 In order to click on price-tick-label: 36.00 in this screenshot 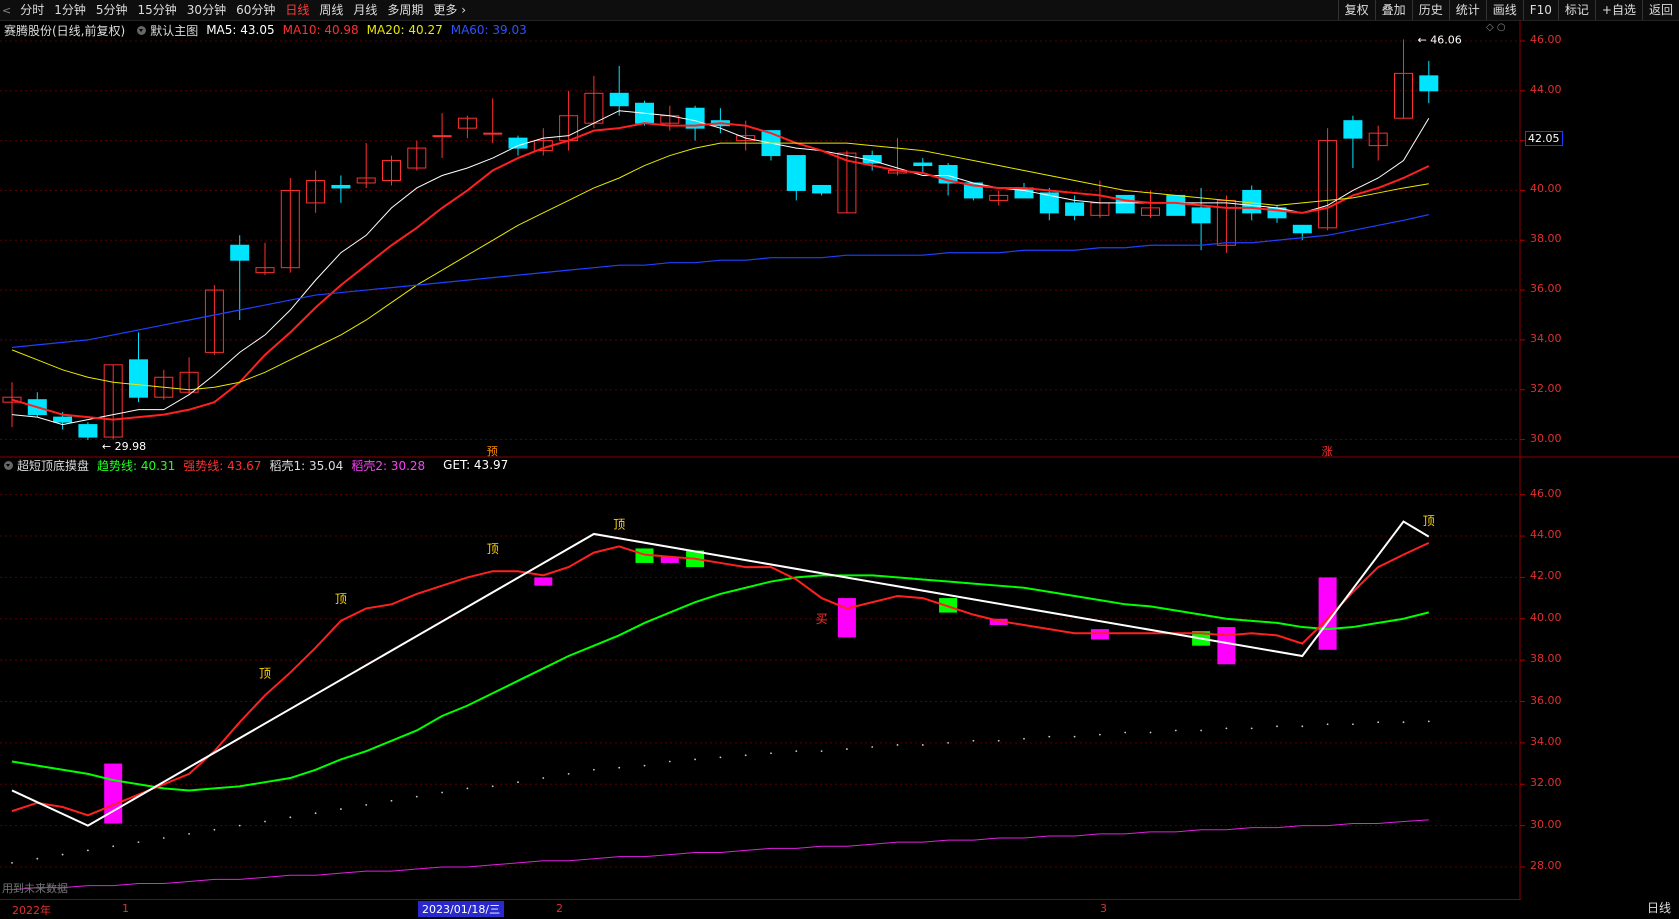, I will do `click(1546, 289)`.